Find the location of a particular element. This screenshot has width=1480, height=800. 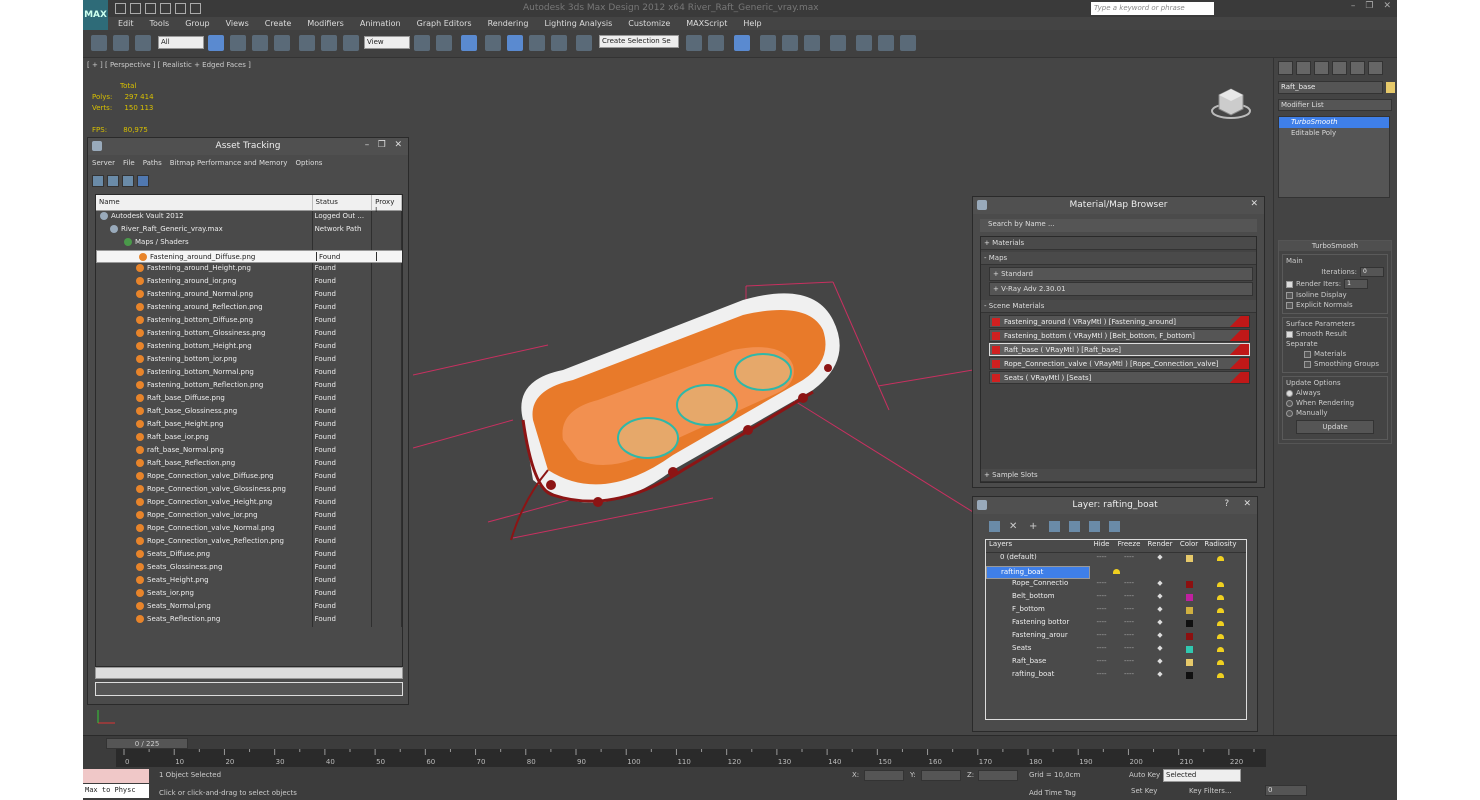

table-row: Rope_Connection_valve_Height.png Found is located at coordinates (249, 503).